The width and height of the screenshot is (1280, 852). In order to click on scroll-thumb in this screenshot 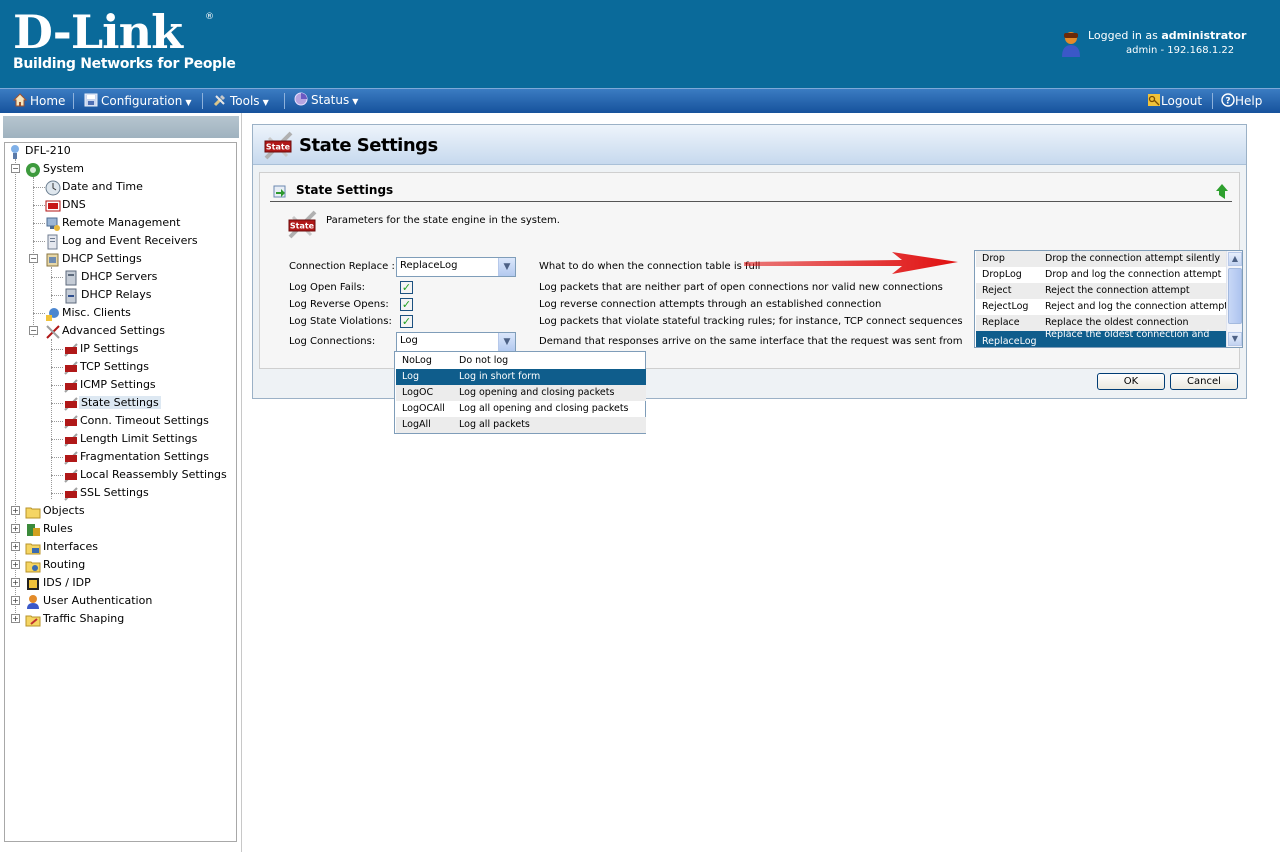, I will do `click(1235, 296)`.